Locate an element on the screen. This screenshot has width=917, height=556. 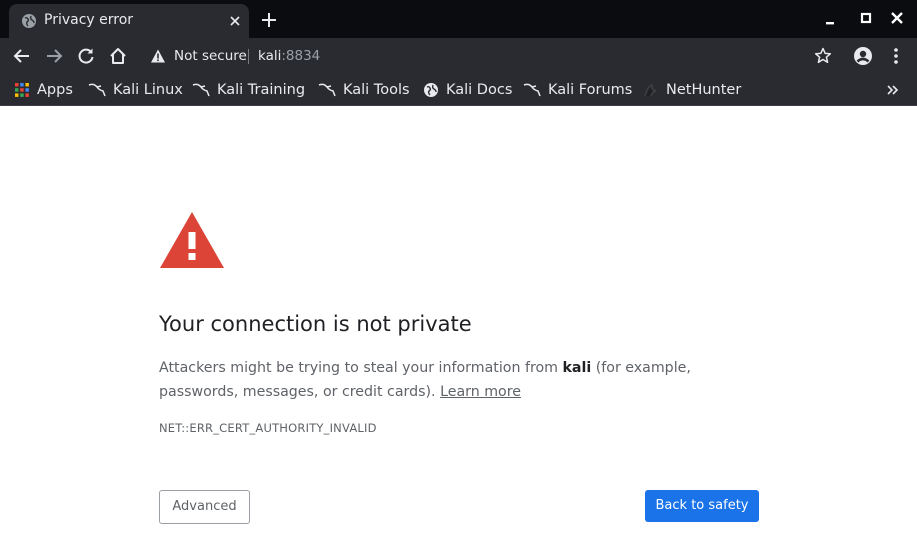
close-tab-icon is located at coordinates (235, 21).